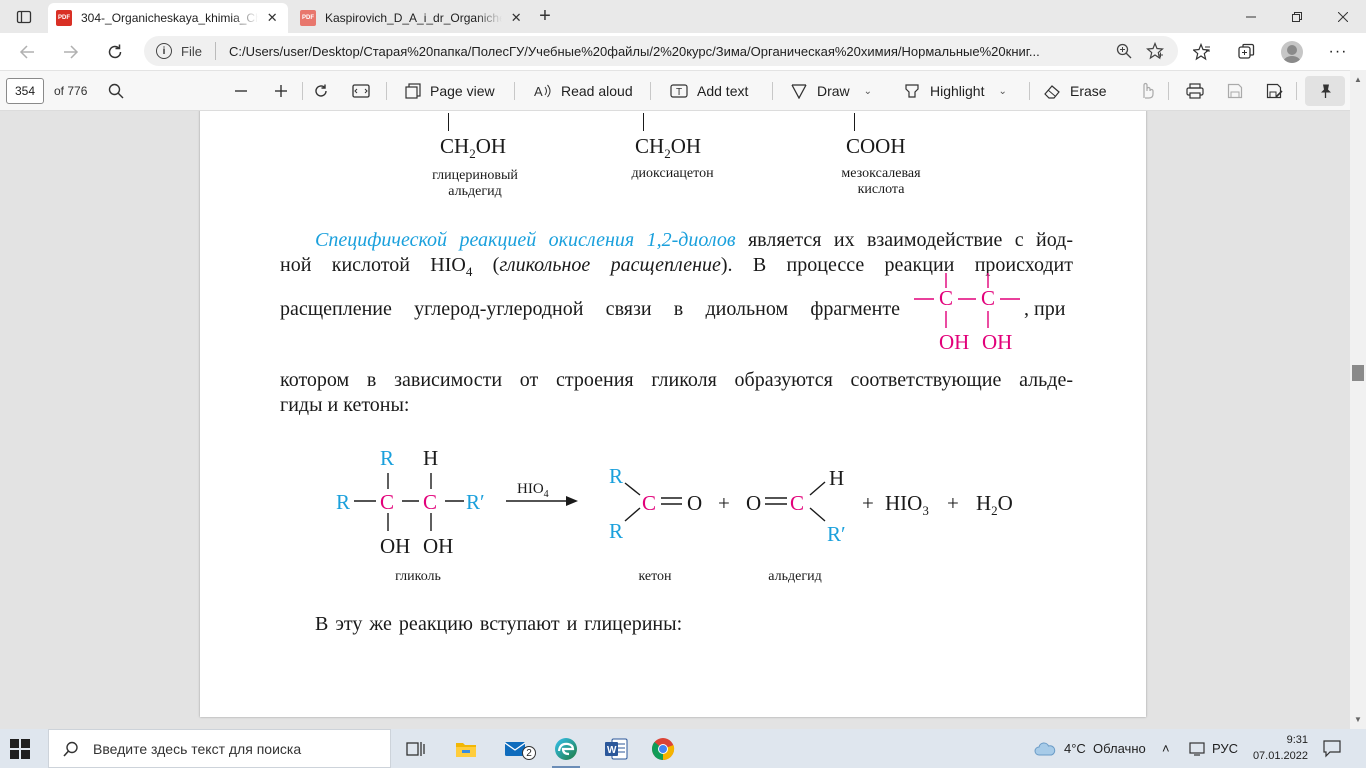 The width and height of the screenshot is (1366, 768). Describe the element at coordinates (1297, 16) in the screenshot. I see `restore-icon` at that location.